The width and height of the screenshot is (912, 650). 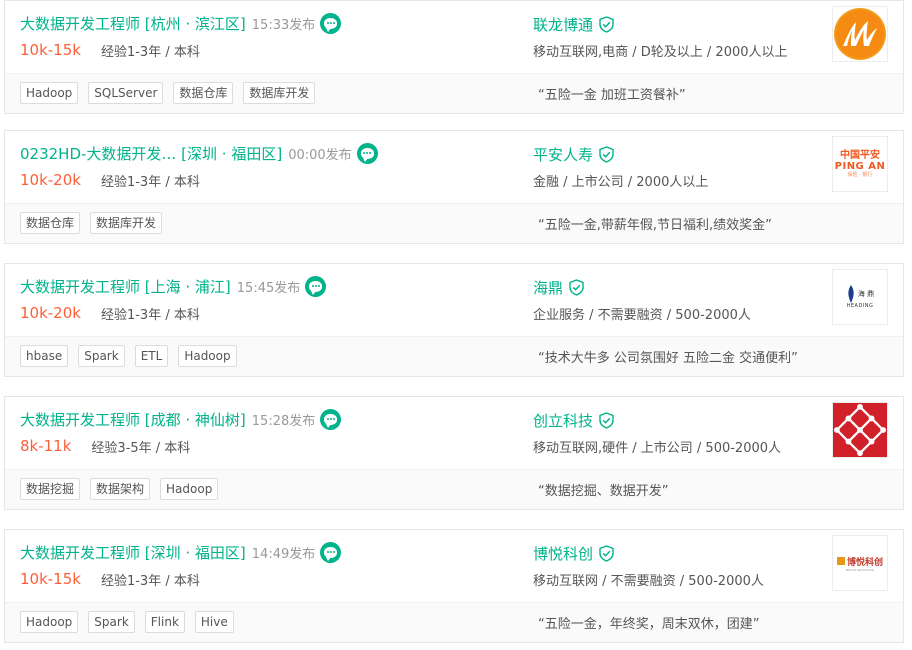 I want to click on boyue-mark-icon, so click(x=840, y=561).